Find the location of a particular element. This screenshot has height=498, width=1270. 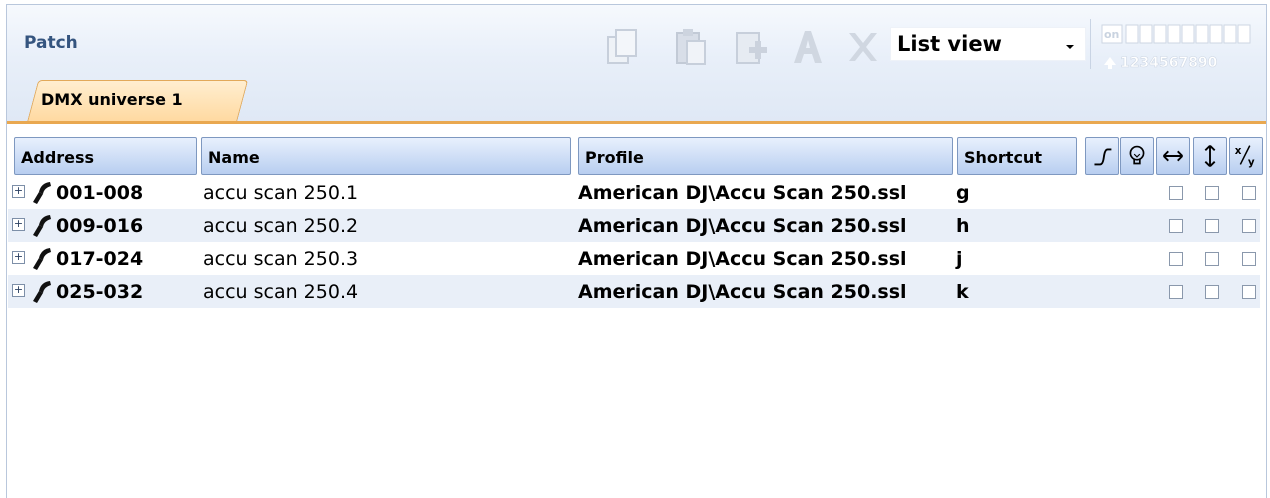

view-select: List view is located at coordinates (988, 44).